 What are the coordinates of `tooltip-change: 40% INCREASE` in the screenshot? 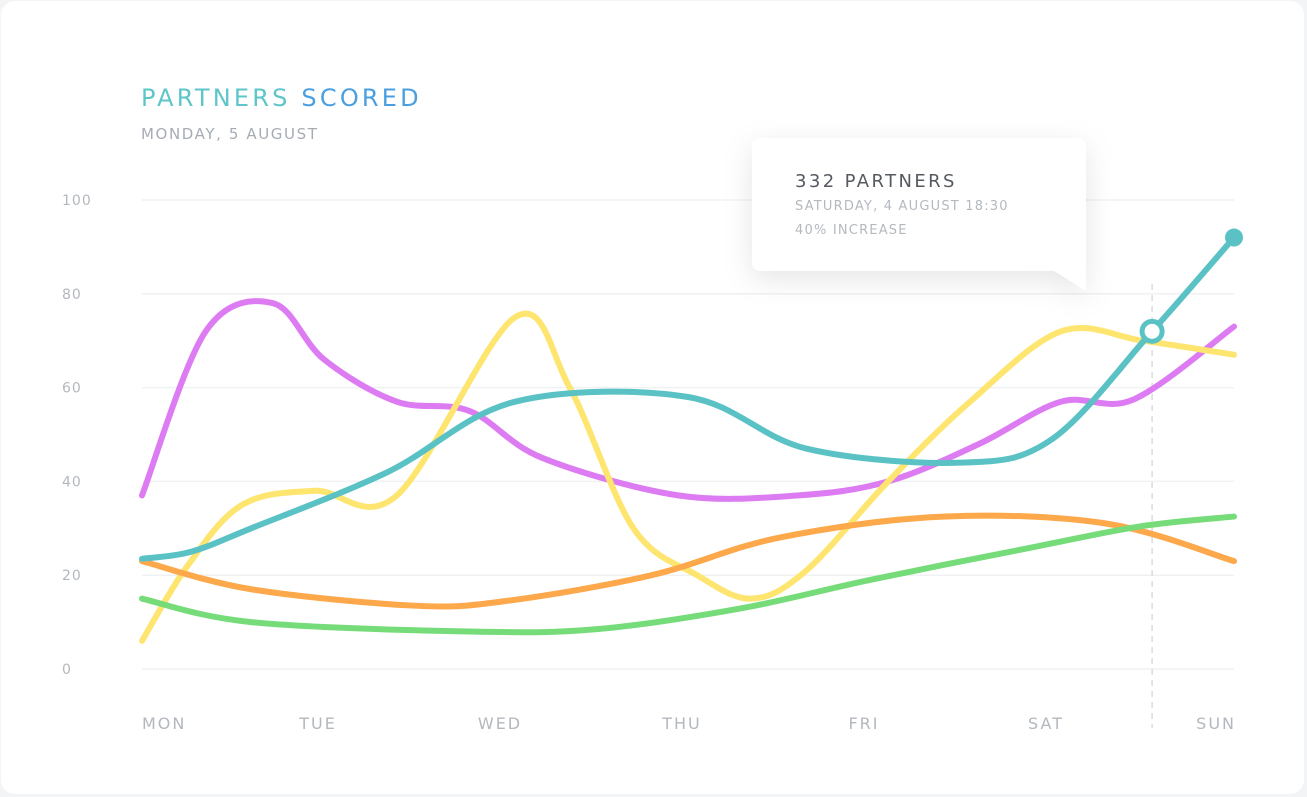 It's located at (851, 230).